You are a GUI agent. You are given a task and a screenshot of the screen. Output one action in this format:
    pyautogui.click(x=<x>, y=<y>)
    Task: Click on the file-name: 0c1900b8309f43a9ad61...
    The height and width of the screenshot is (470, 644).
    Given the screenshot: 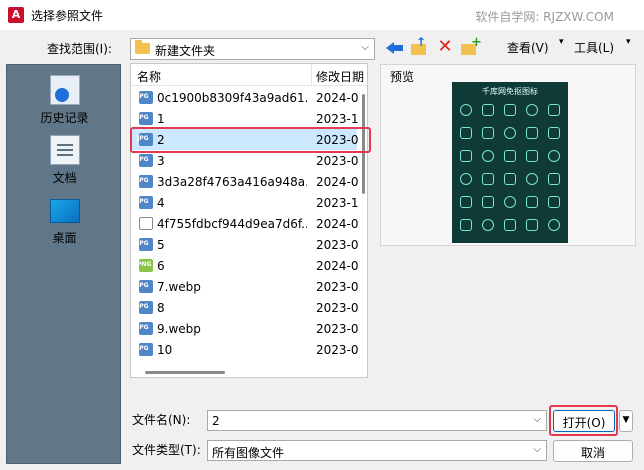 What is the action you would take?
    pyautogui.click(x=232, y=98)
    